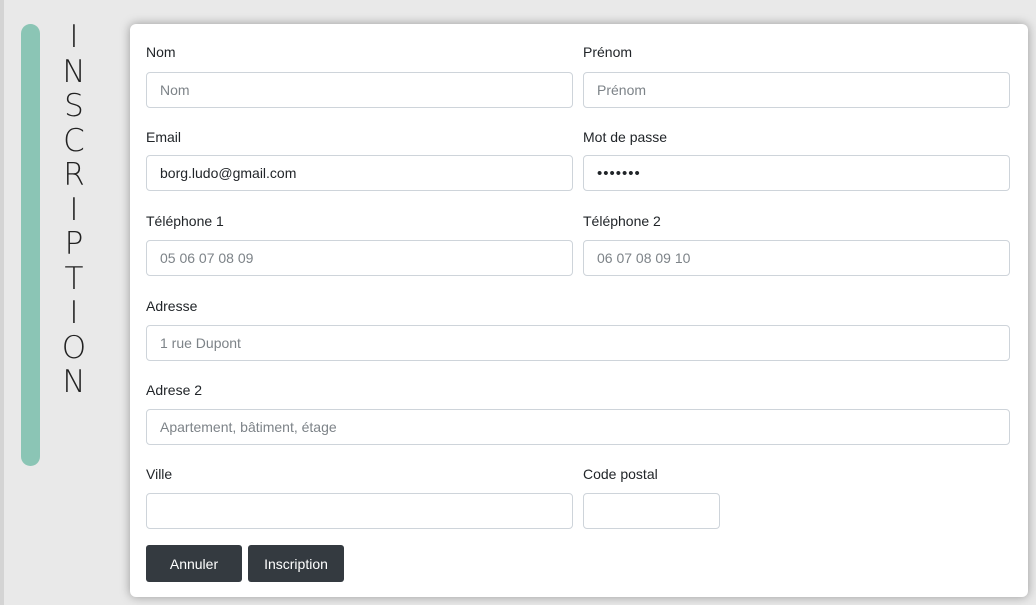  What do you see at coordinates (159, 474) in the screenshot?
I see `ville-label: Ville` at bounding box center [159, 474].